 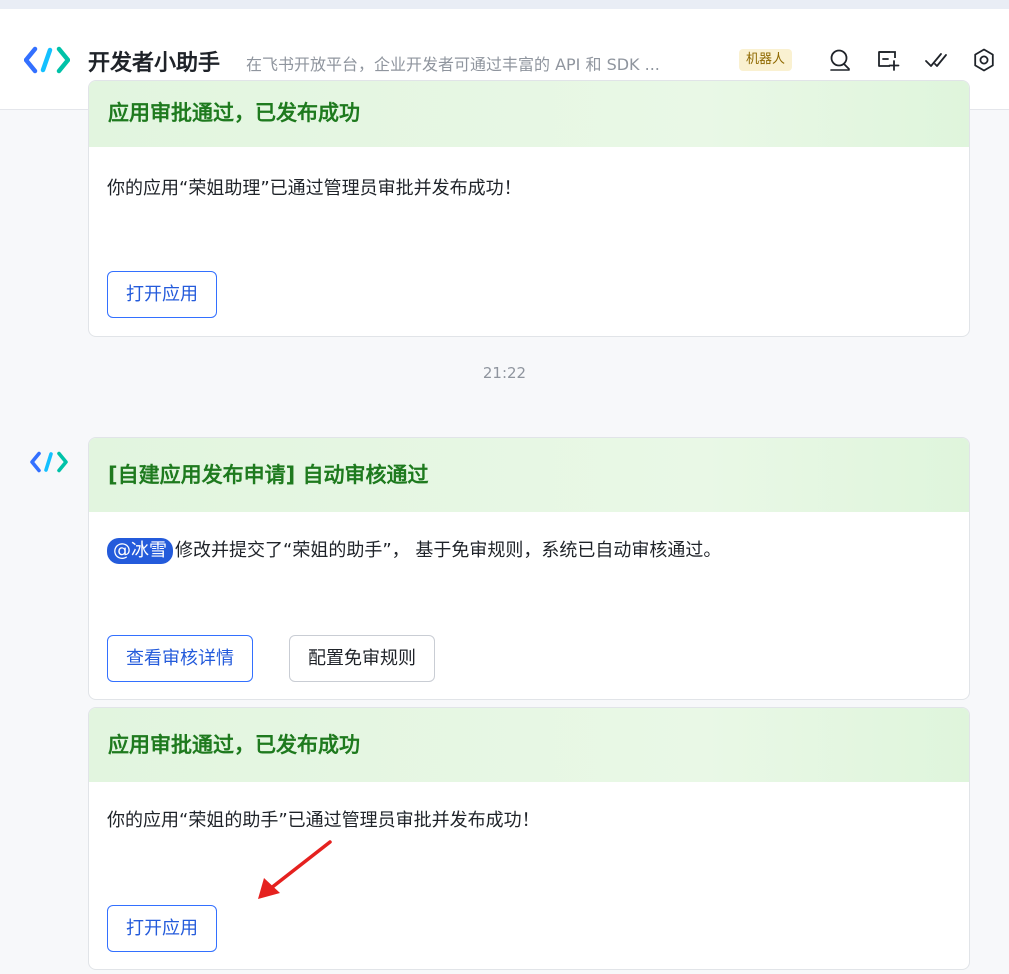 I want to click on card-text-row: @冰雪 修改并提交了“荣姐的助手”， 基于免审规则，系统已自动审核通过。, so click(x=414, y=550).